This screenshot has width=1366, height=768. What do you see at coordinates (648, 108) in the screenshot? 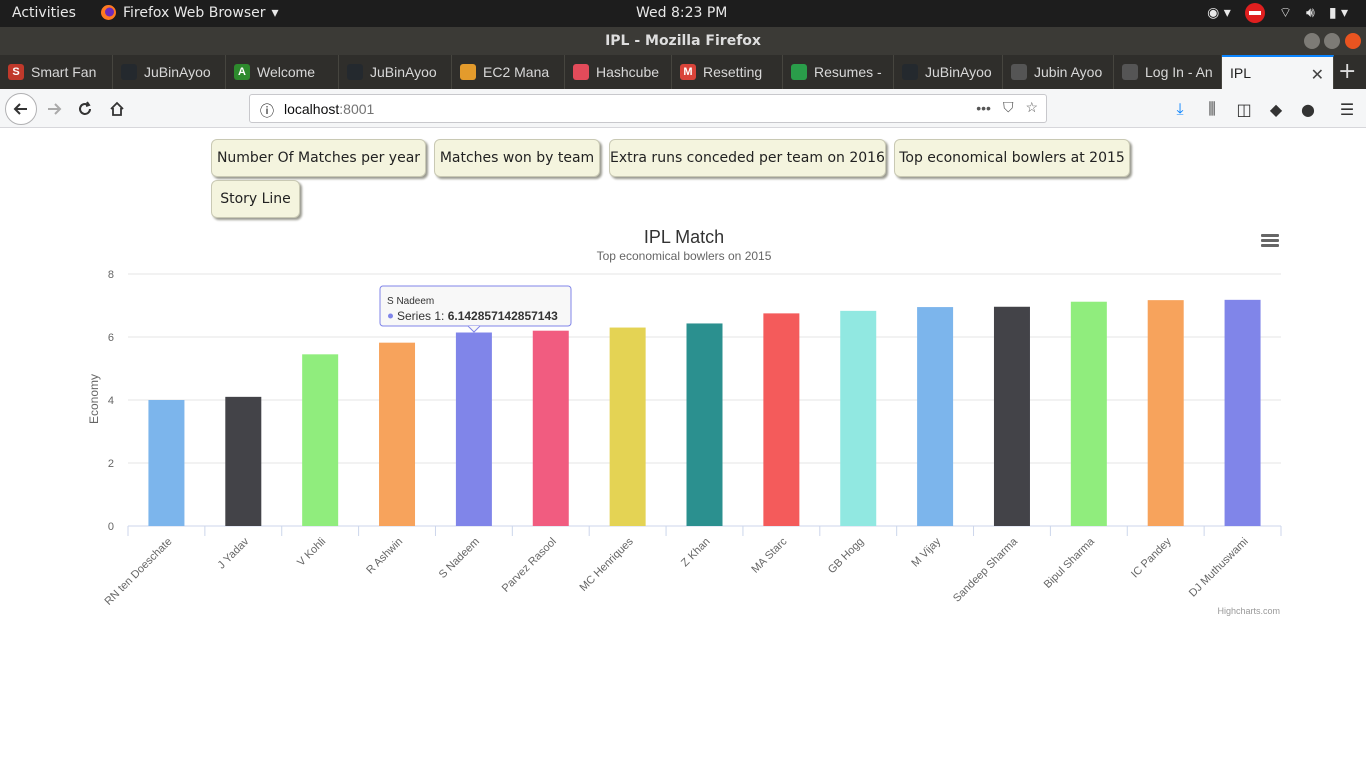
I see `url-bar: ⓘ localhost:8001 ••• ⛉ ☆` at bounding box center [648, 108].